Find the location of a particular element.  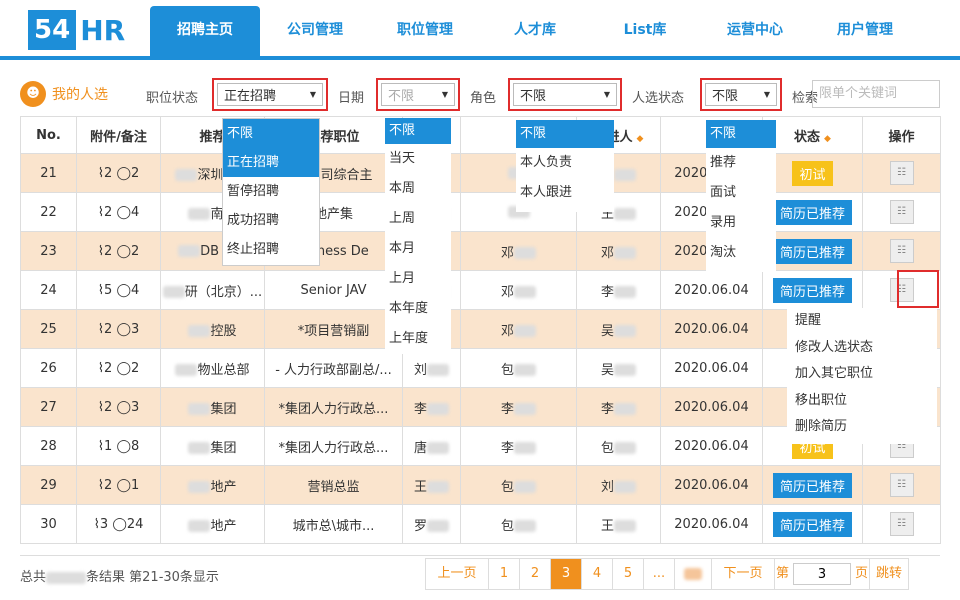

dropdown-option: 暂停招聘 is located at coordinates (271, 191).